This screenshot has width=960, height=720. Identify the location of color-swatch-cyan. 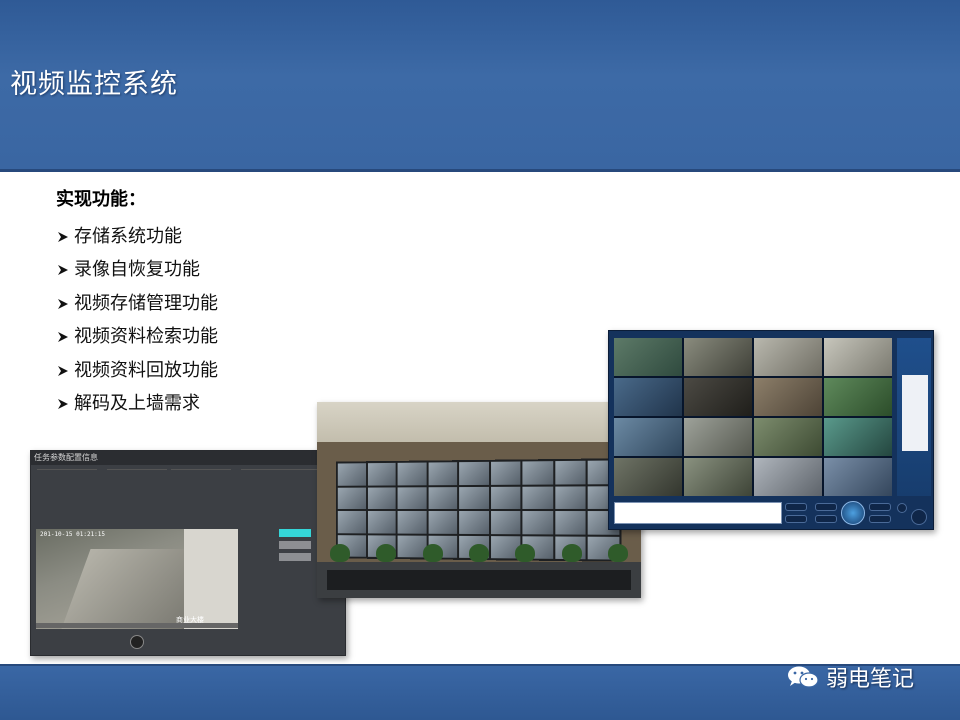
(295, 533).